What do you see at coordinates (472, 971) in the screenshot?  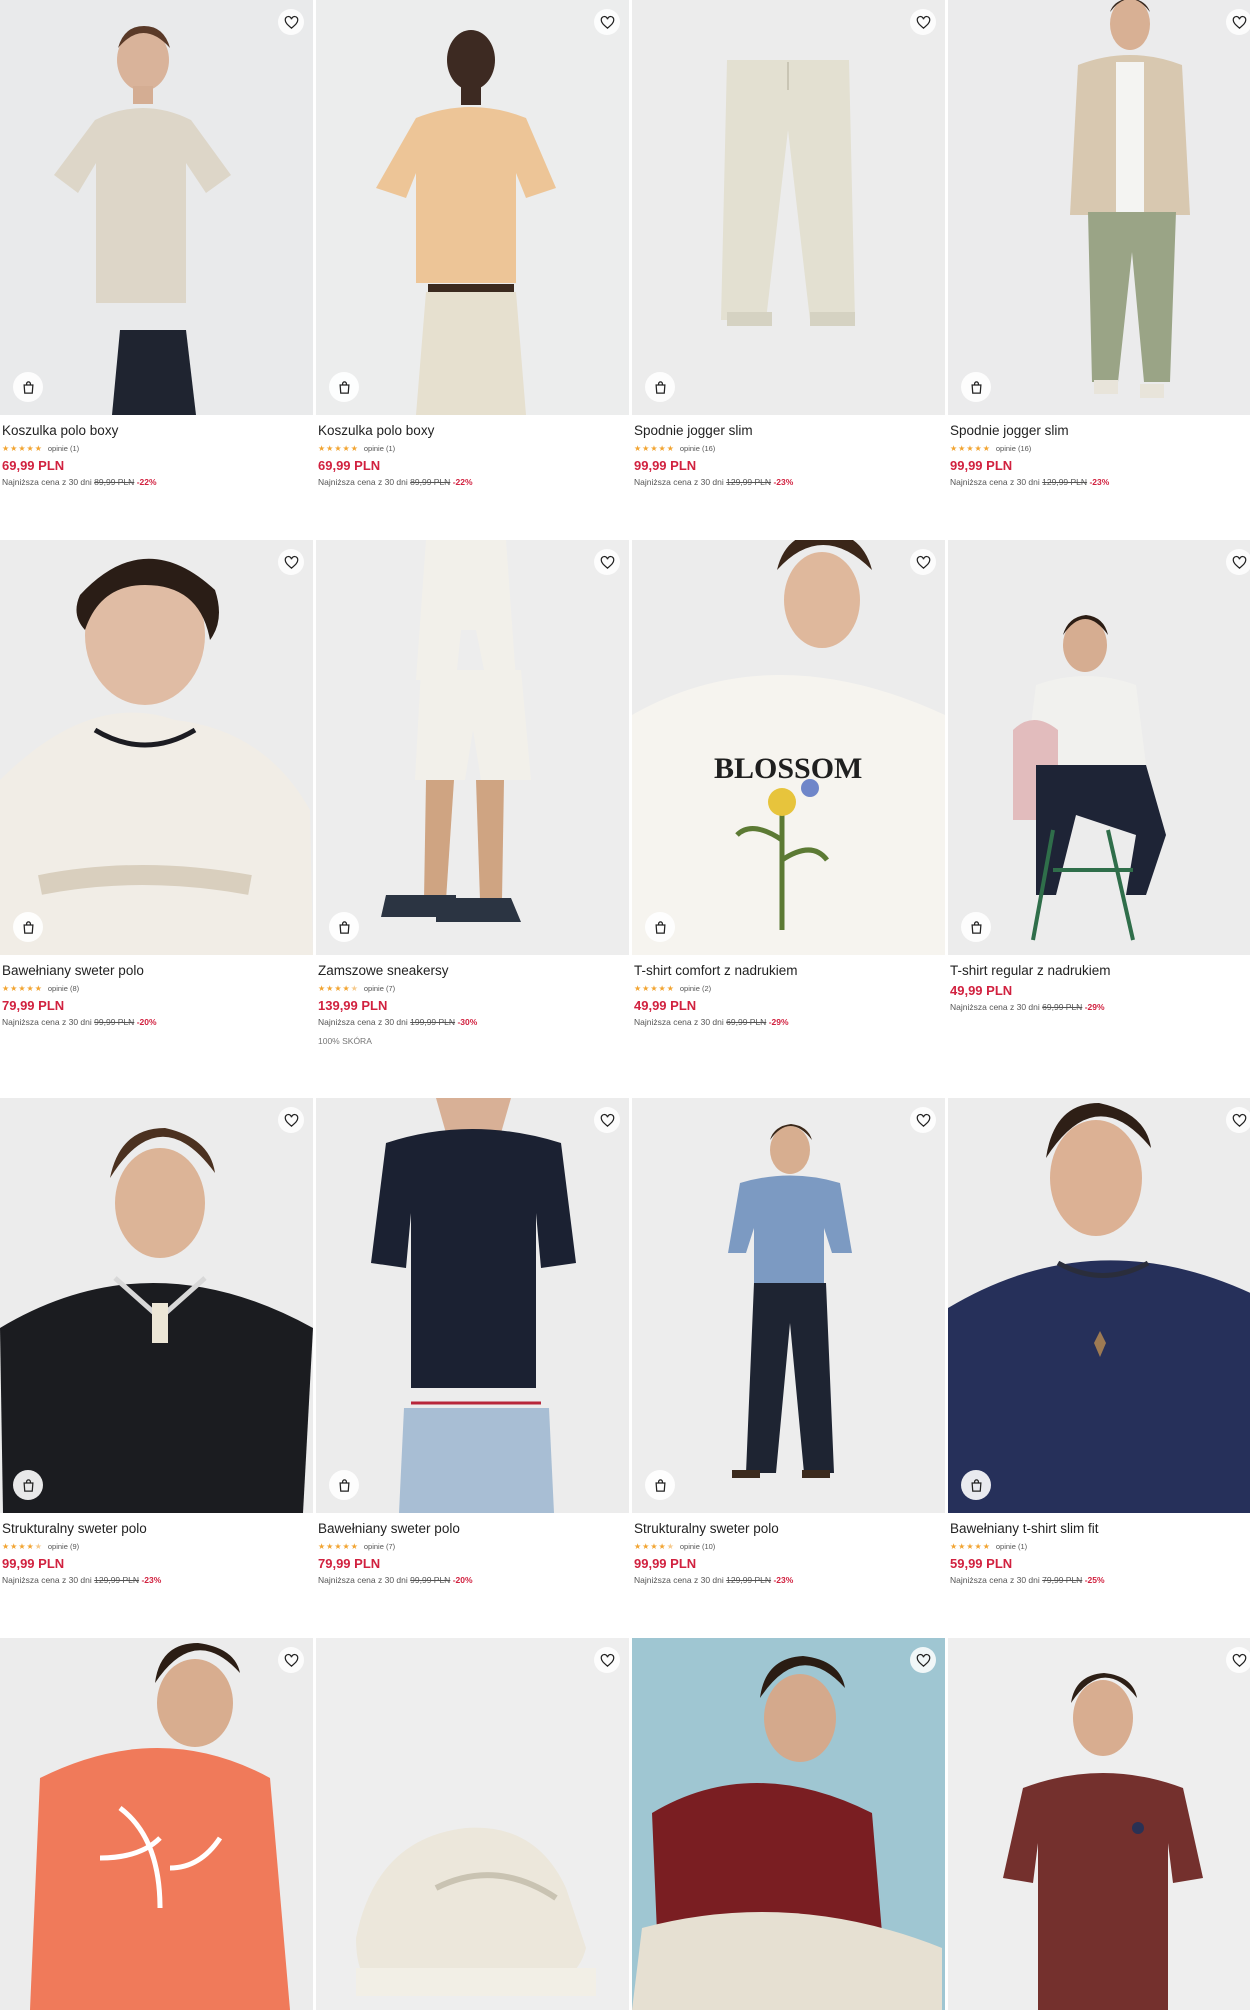 I see `product-name: Zamszowe sneakersy` at bounding box center [472, 971].